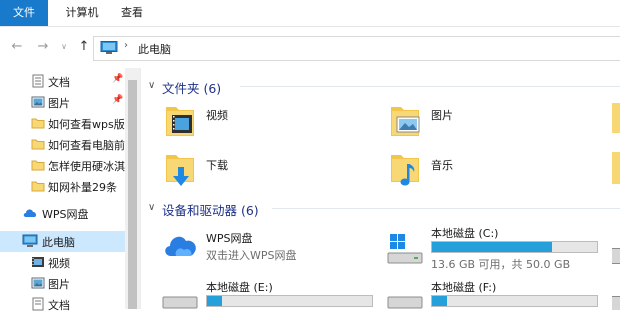 This screenshot has height=315, width=620. Describe the element at coordinates (485, 170) in the screenshot. I see `folder-music: 音乐` at that location.